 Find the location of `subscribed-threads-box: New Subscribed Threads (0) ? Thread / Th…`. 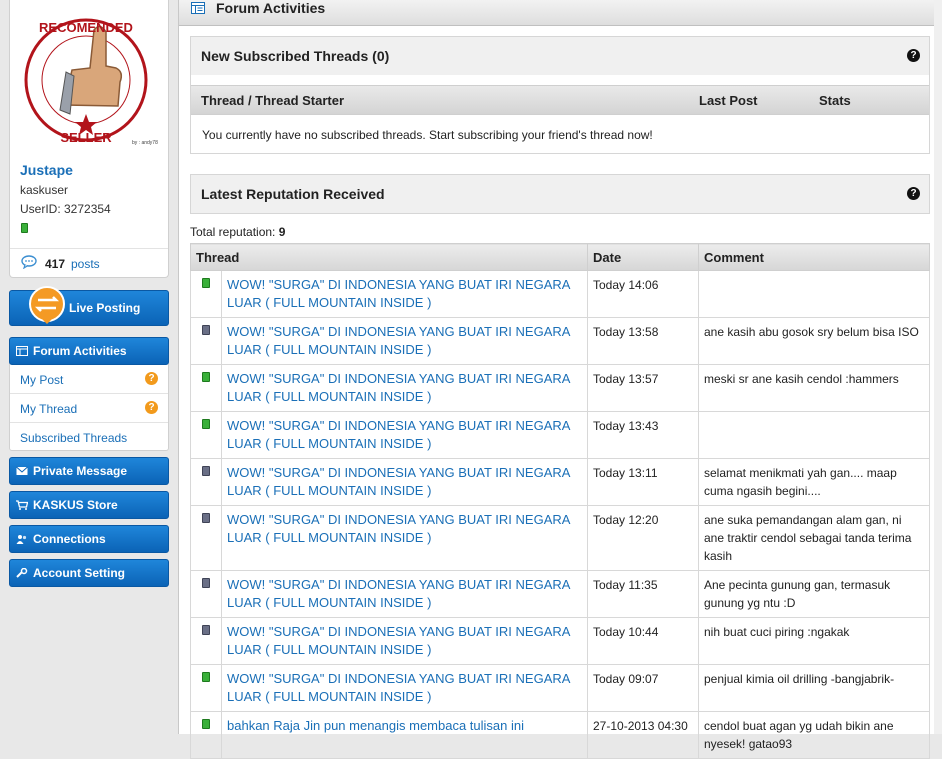

subscribed-threads-box: New Subscribed Threads (0) ? Thread / Th… is located at coordinates (560, 95).